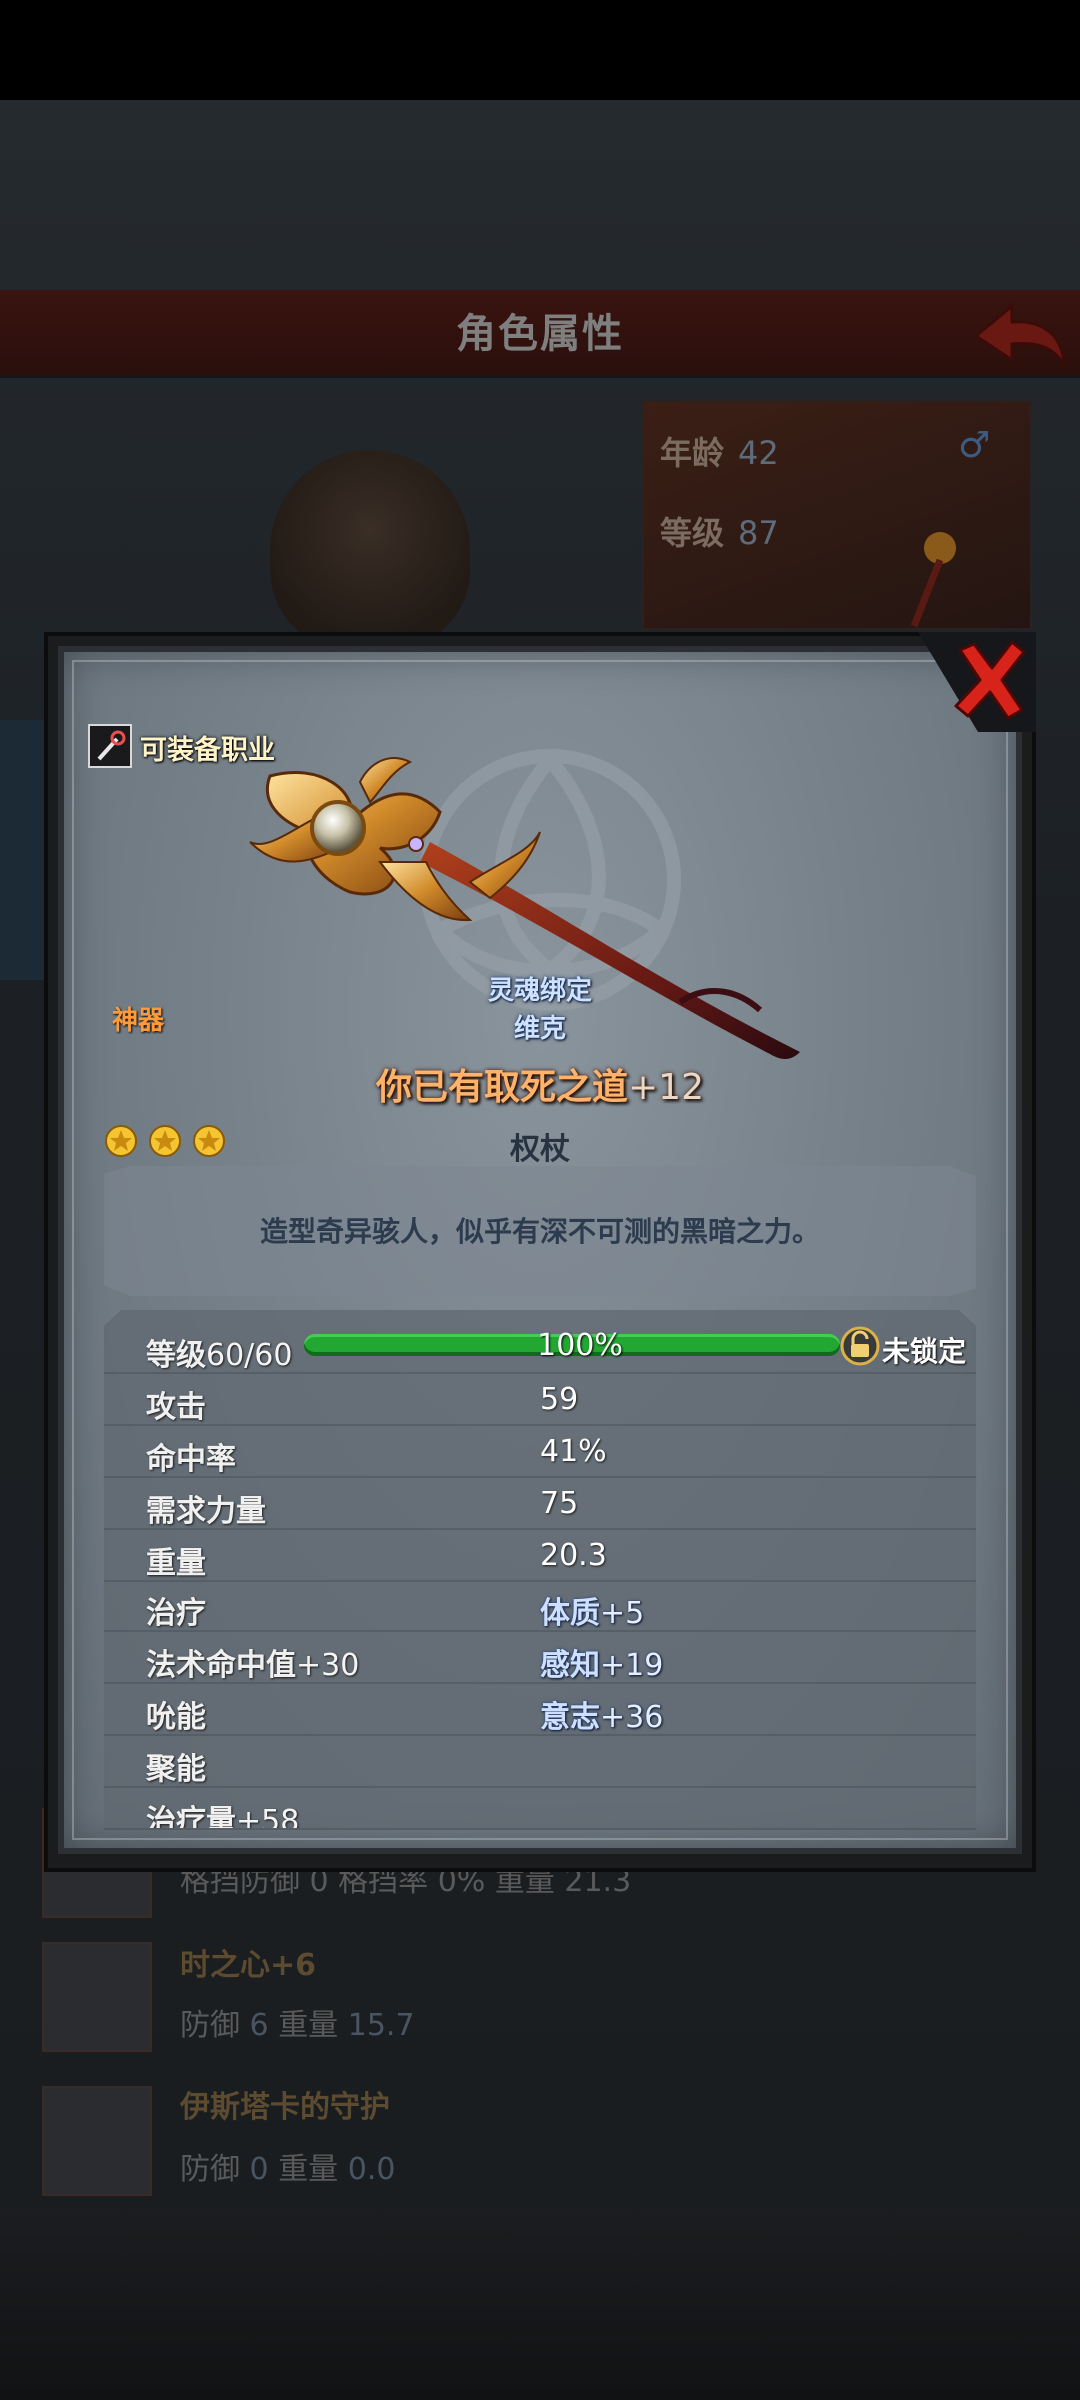  I want to click on stat-row: 需求力量 75, so click(540, 1504).